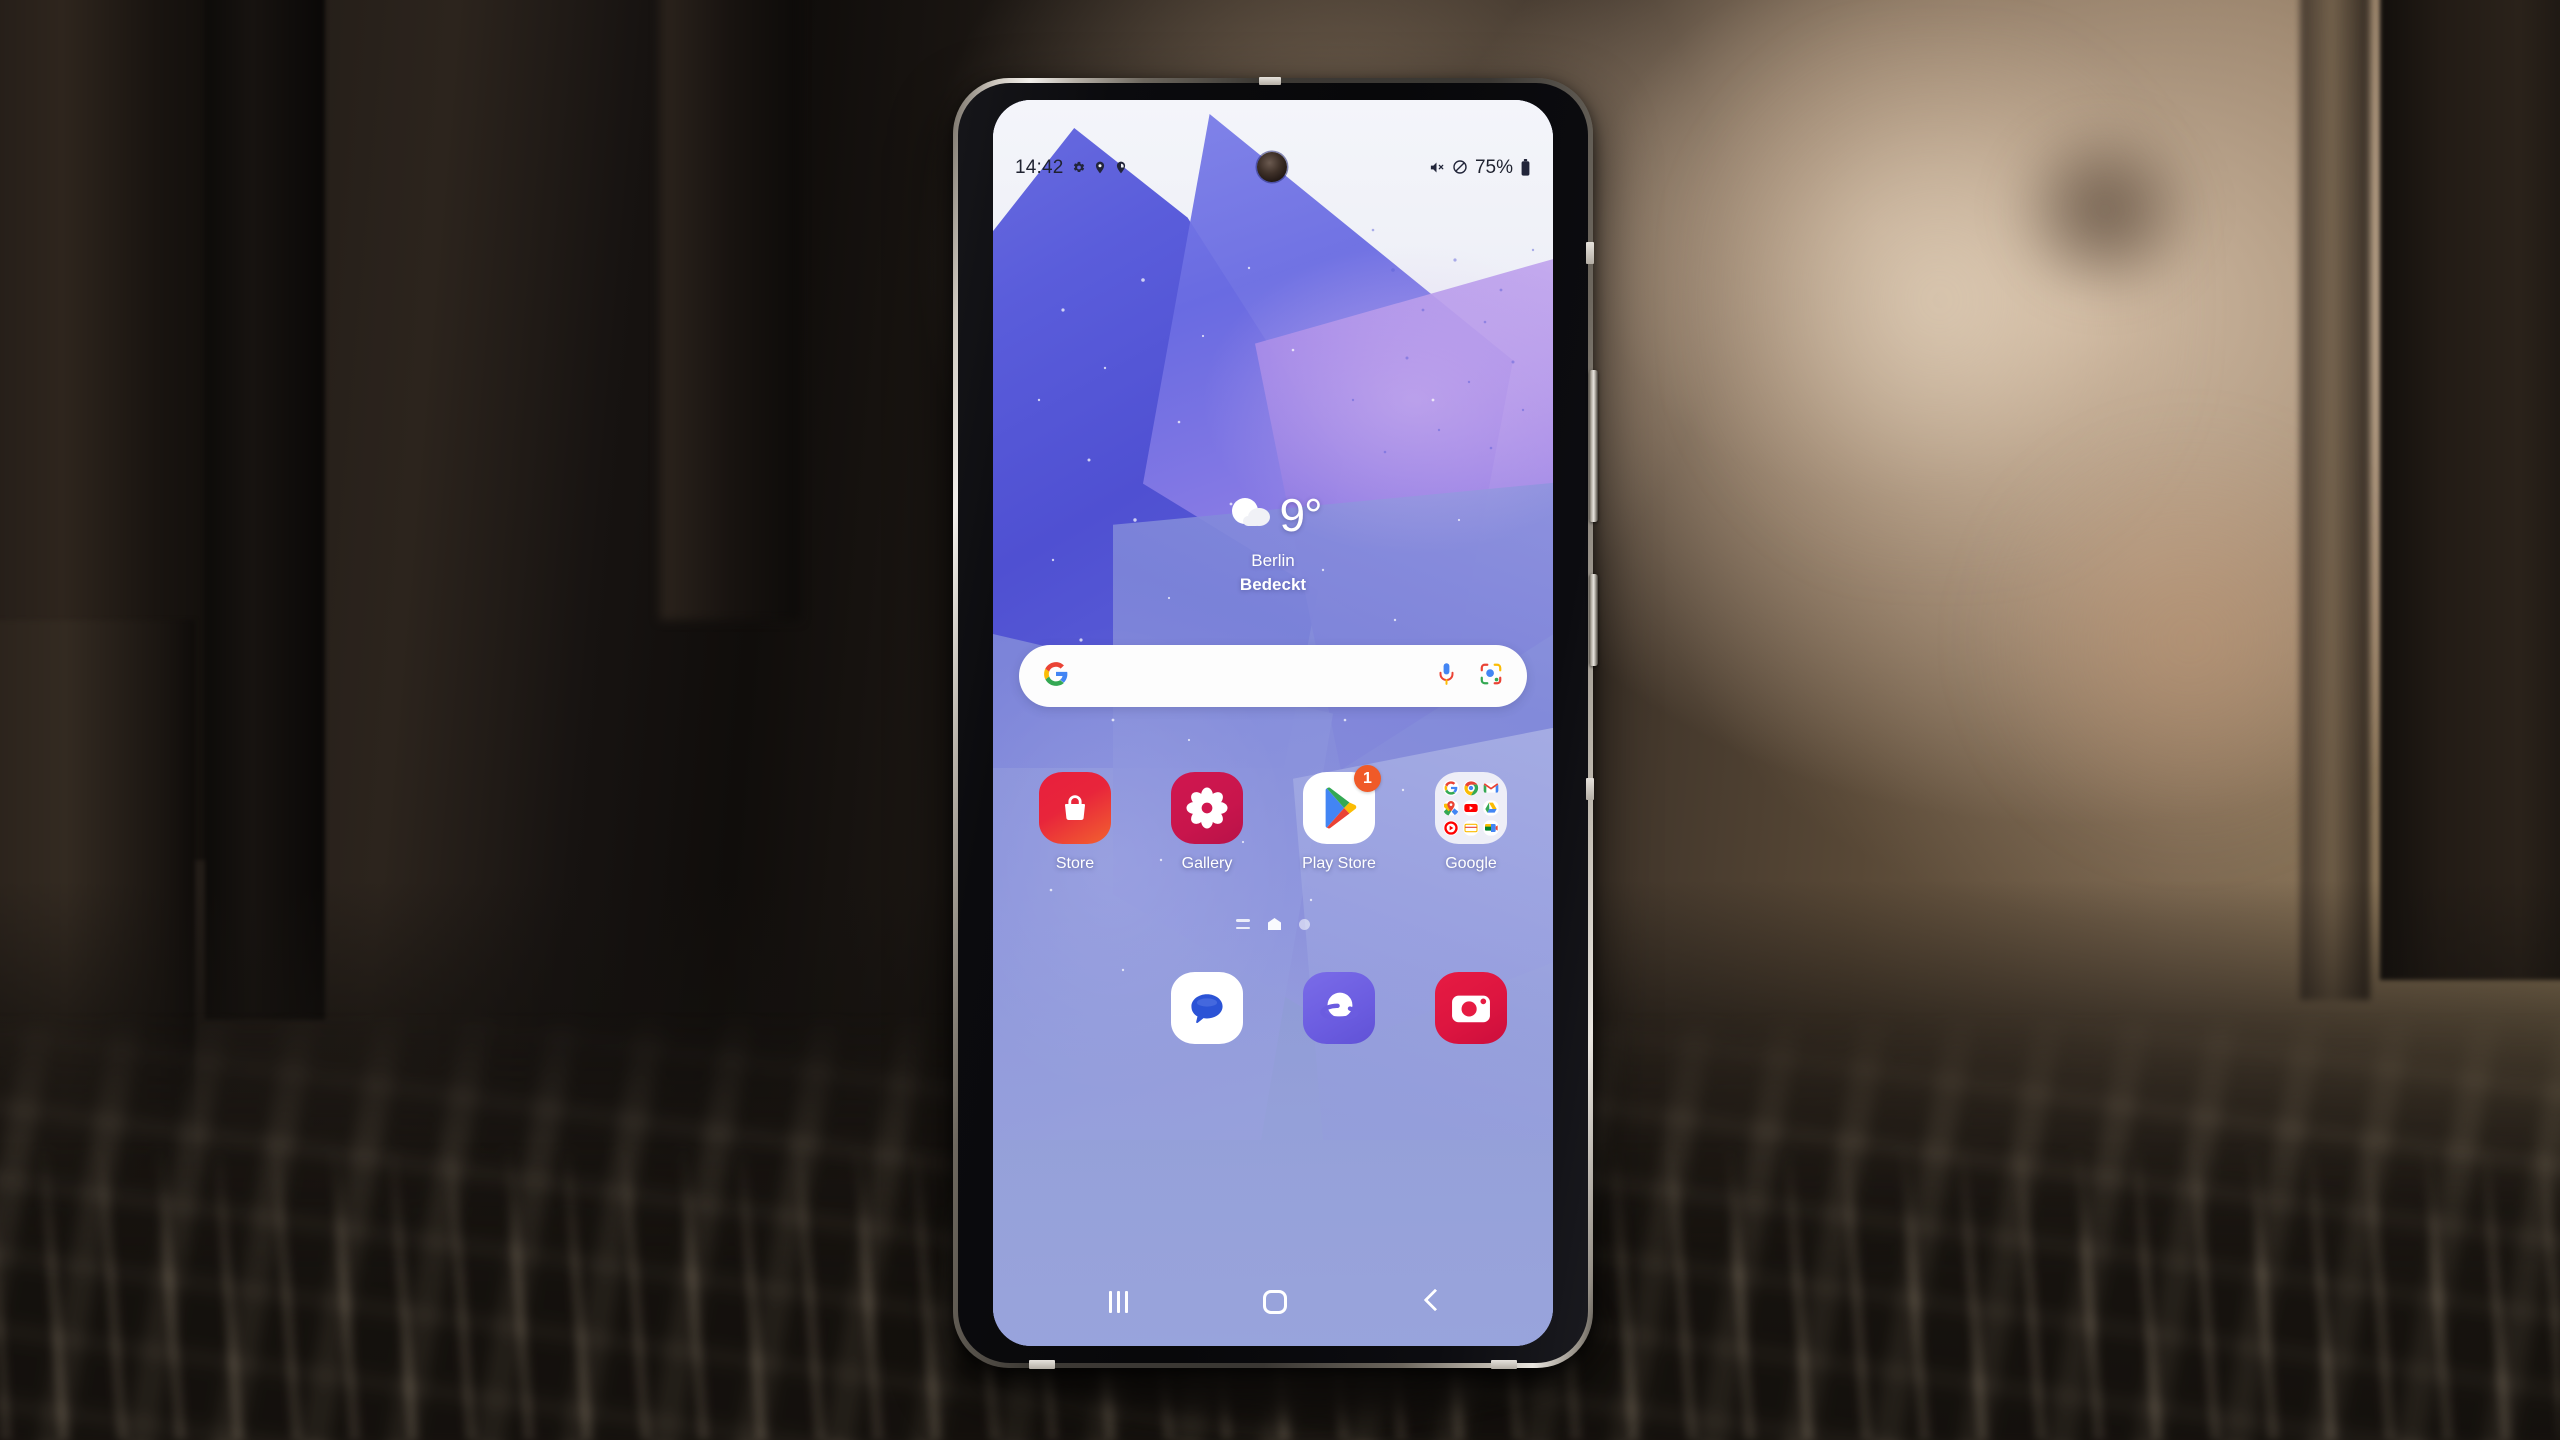  I want to click on app-label: Google, so click(1471, 863).